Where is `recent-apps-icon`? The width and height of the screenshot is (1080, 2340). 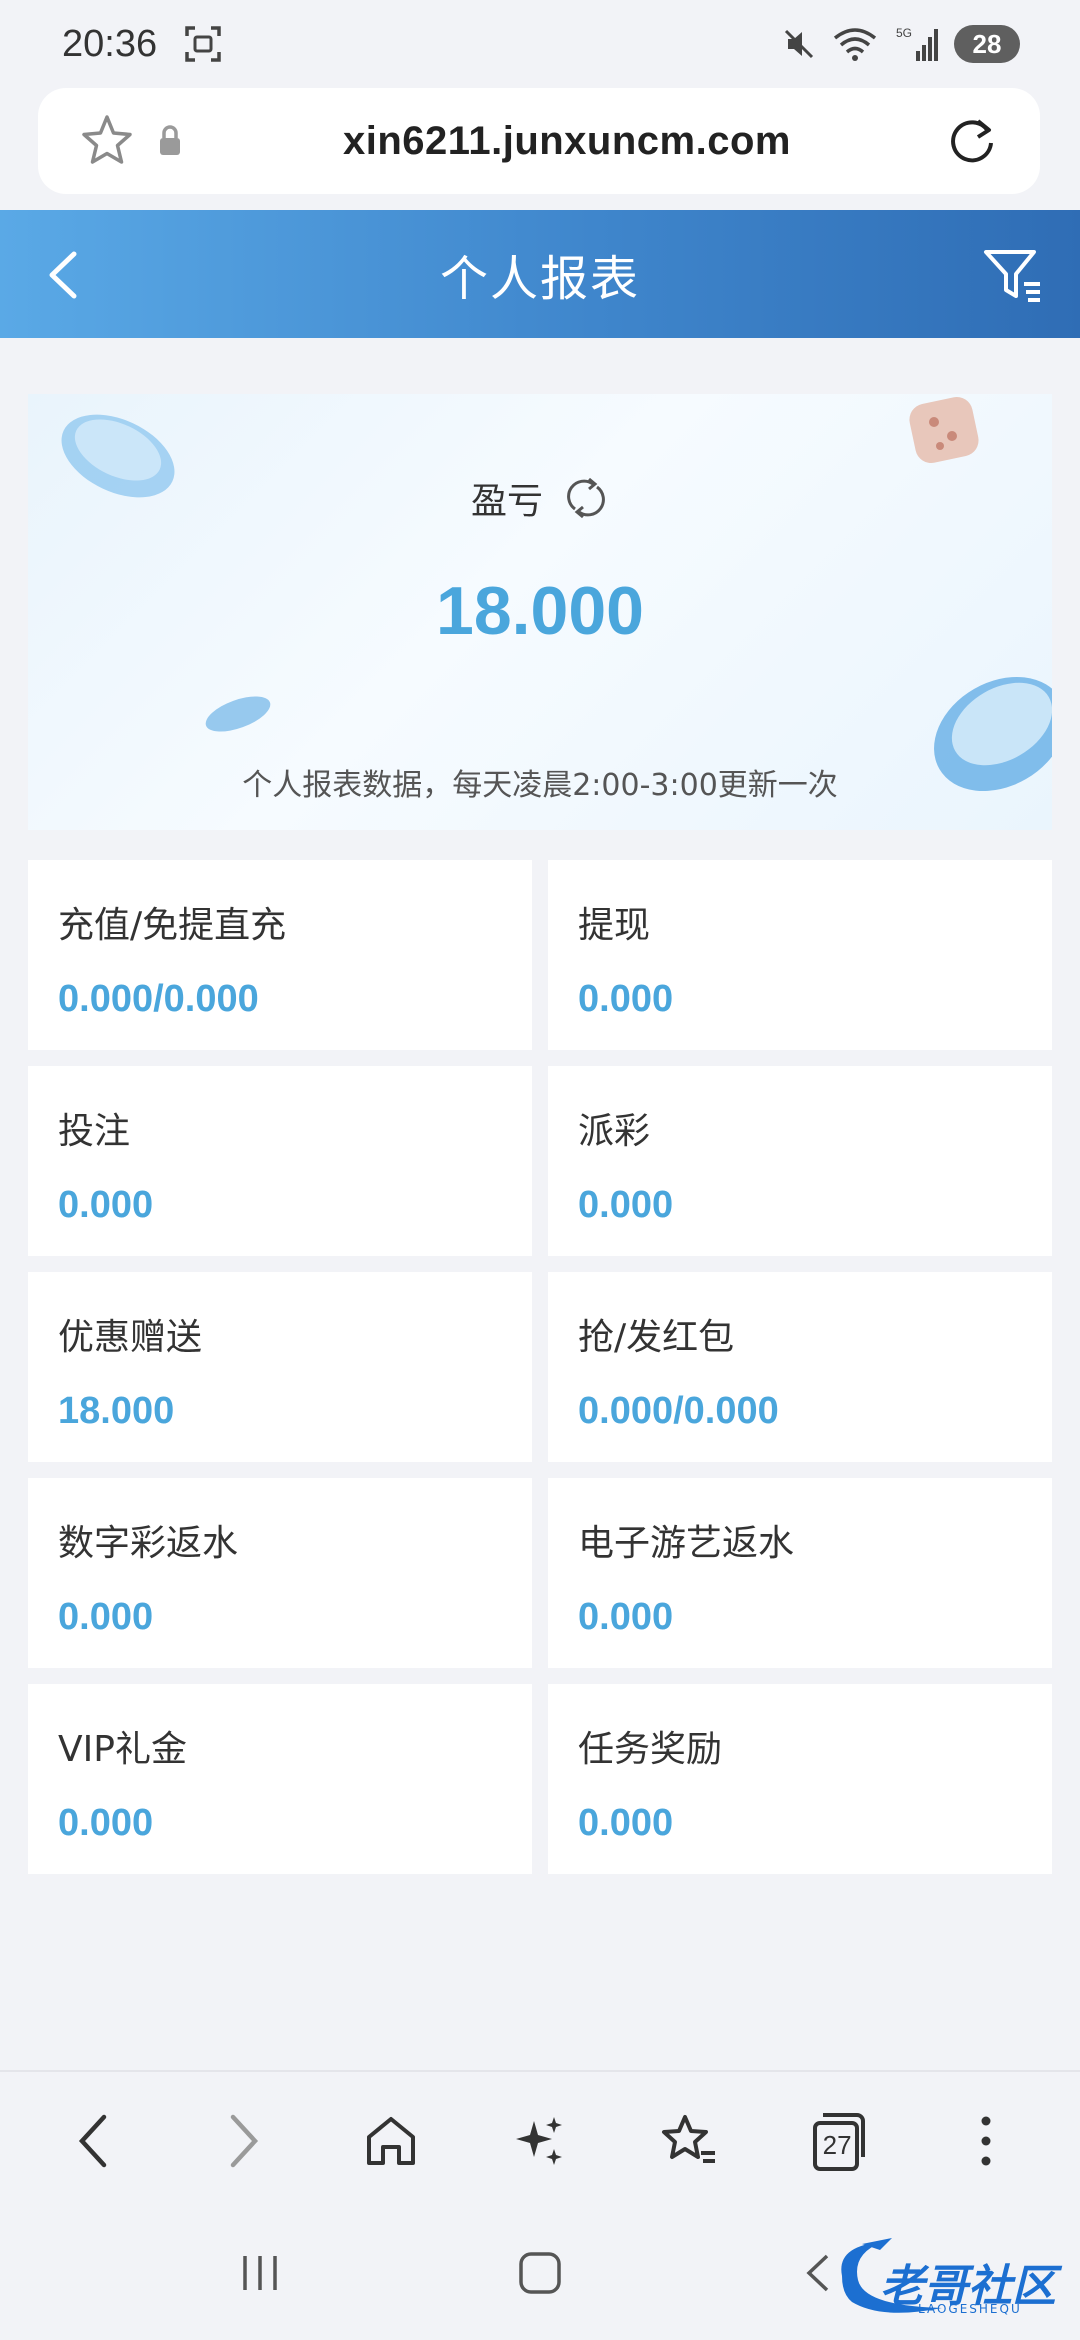 recent-apps-icon is located at coordinates (260, 2273).